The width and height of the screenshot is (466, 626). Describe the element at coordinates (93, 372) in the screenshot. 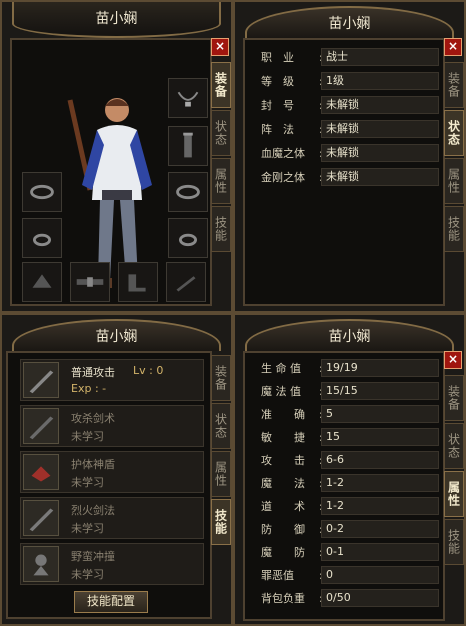

I see `skill-name: 普通攻击` at that location.